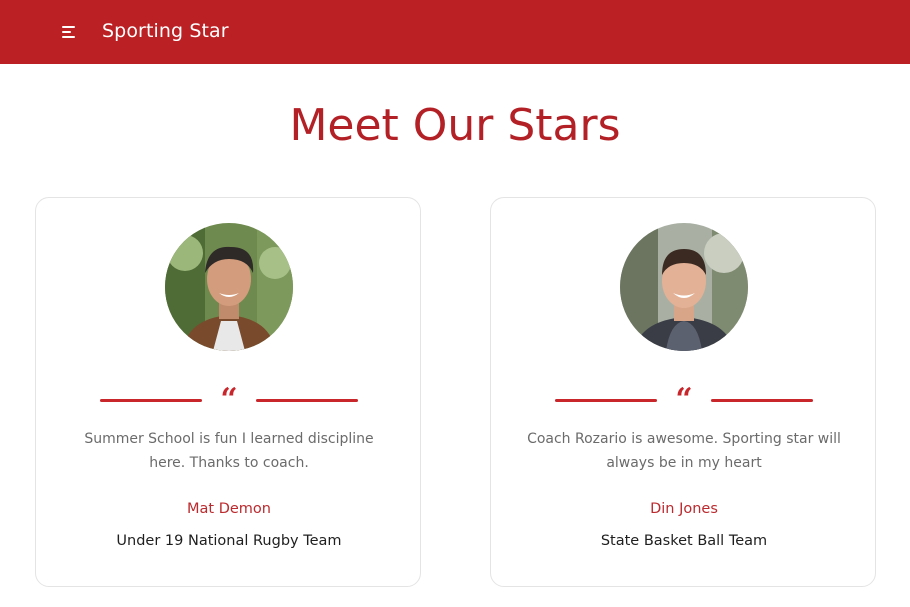 The height and width of the screenshot is (607, 910). What do you see at coordinates (229, 541) in the screenshot?
I see `testimonial-team: Under 19 National Rugby Team` at bounding box center [229, 541].